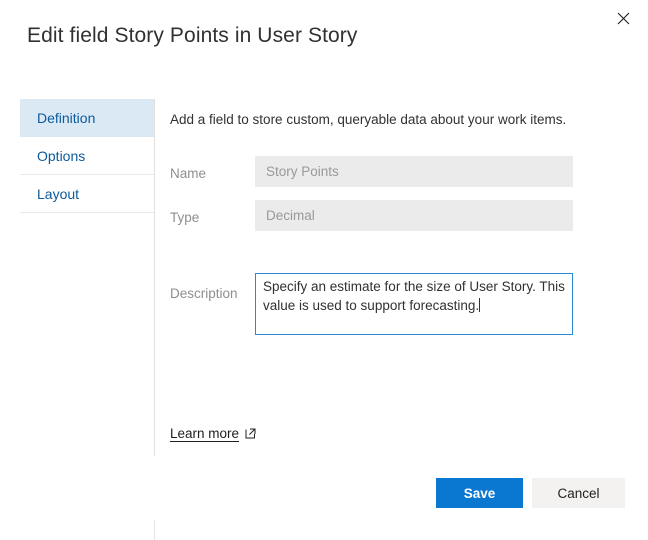 This screenshot has width=648, height=540. Describe the element at coordinates (480, 305) in the screenshot. I see `text-caret` at that location.